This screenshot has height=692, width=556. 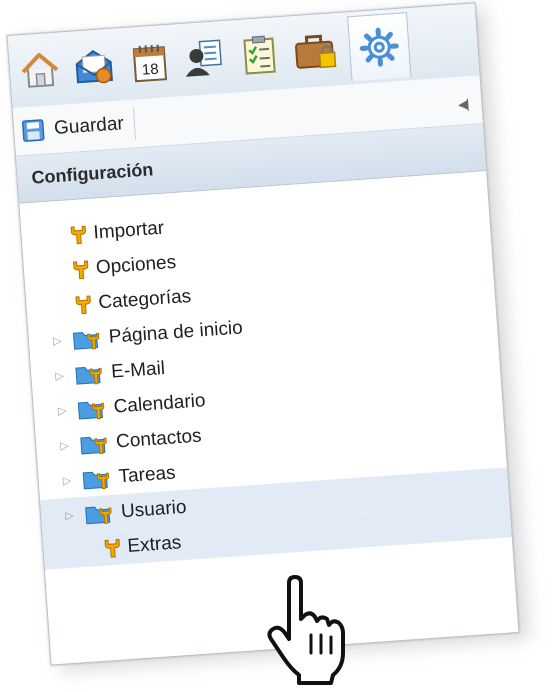 What do you see at coordinates (40, 69) in the screenshot?
I see `home-icon` at bounding box center [40, 69].